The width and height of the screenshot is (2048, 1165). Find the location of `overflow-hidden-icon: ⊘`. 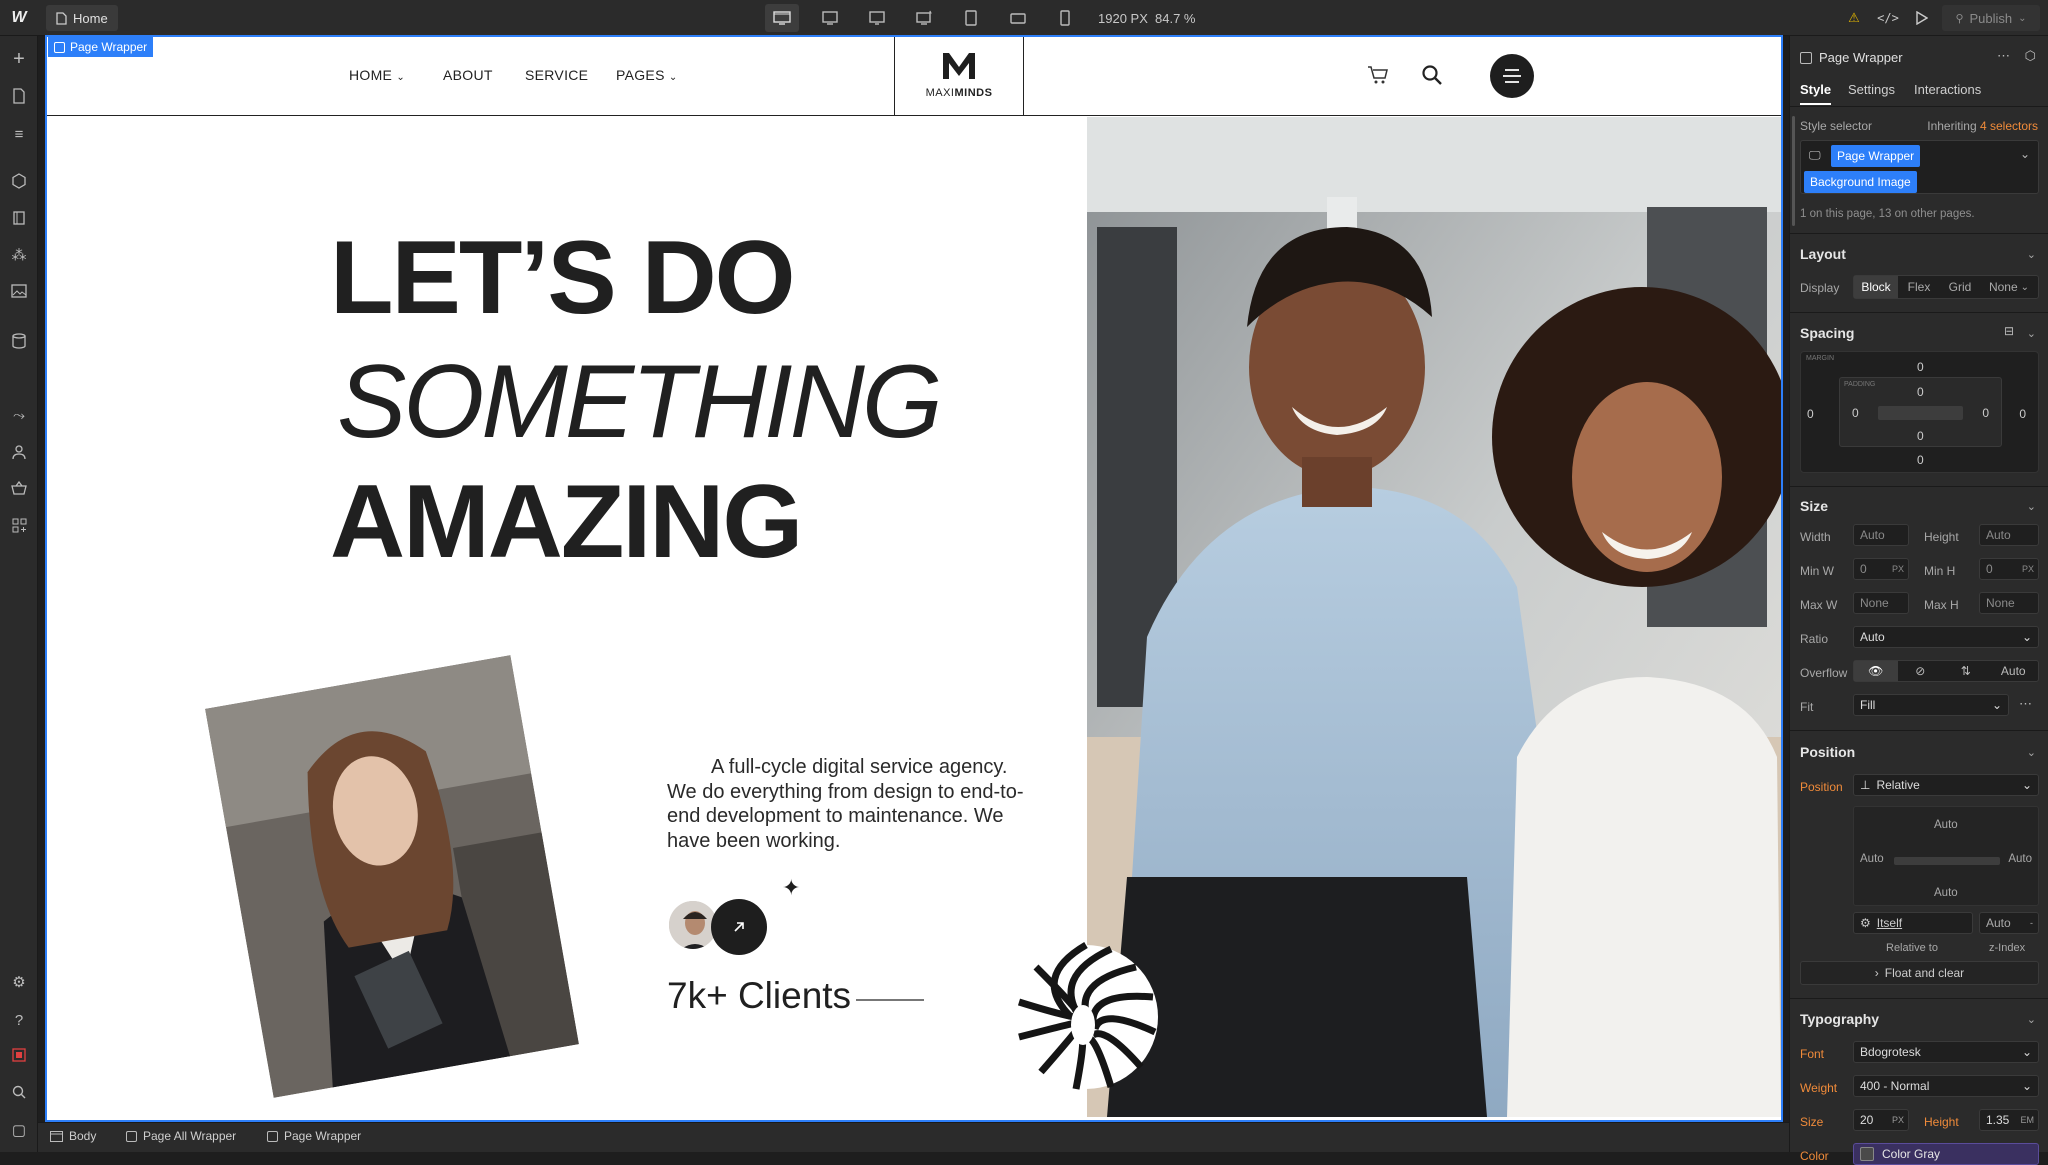

overflow-hidden-icon: ⊘ is located at coordinates (1921, 671).